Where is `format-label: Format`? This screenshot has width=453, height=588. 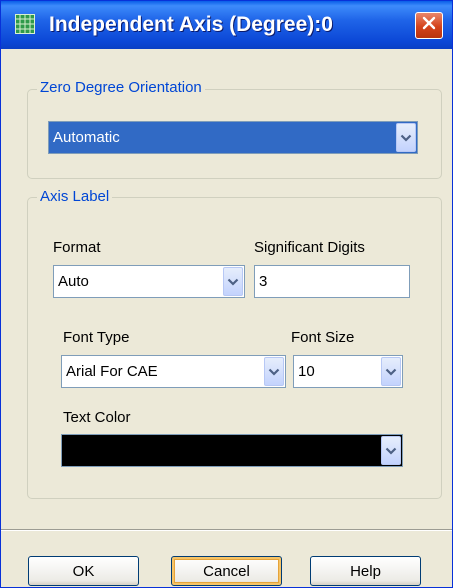 format-label: Format is located at coordinates (77, 247).